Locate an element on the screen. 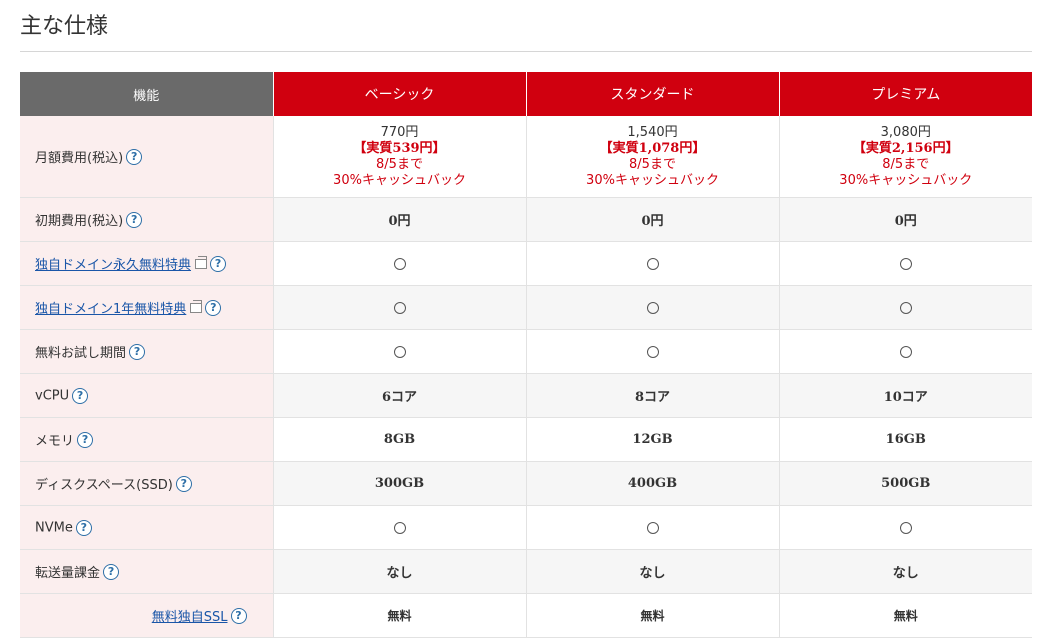 This screenshot has height=640, width=1064. value-cell-standard: 12GB is located at coordinates (653, 439).